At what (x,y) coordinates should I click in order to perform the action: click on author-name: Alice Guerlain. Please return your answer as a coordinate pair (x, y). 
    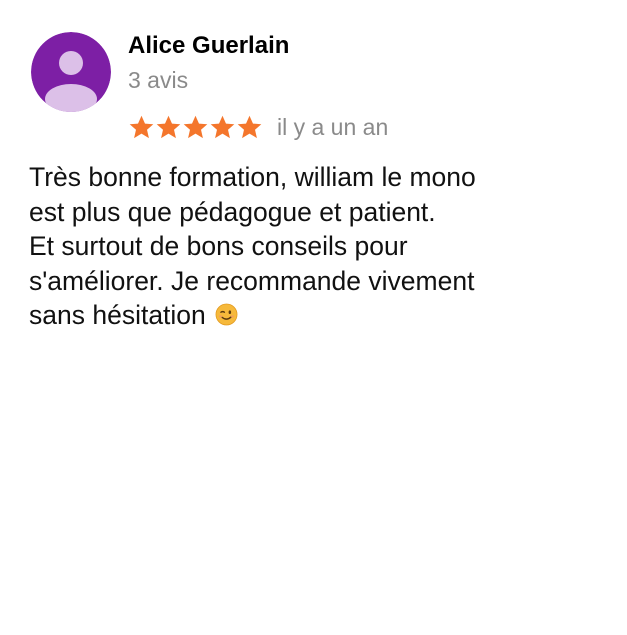
    Looking at the image, I should click on (208, 46).